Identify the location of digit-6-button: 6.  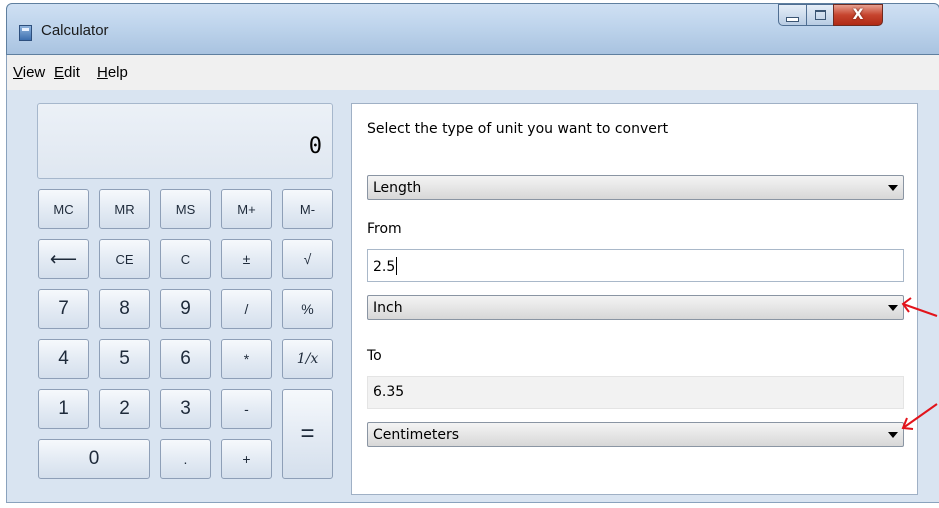
(185, 359).